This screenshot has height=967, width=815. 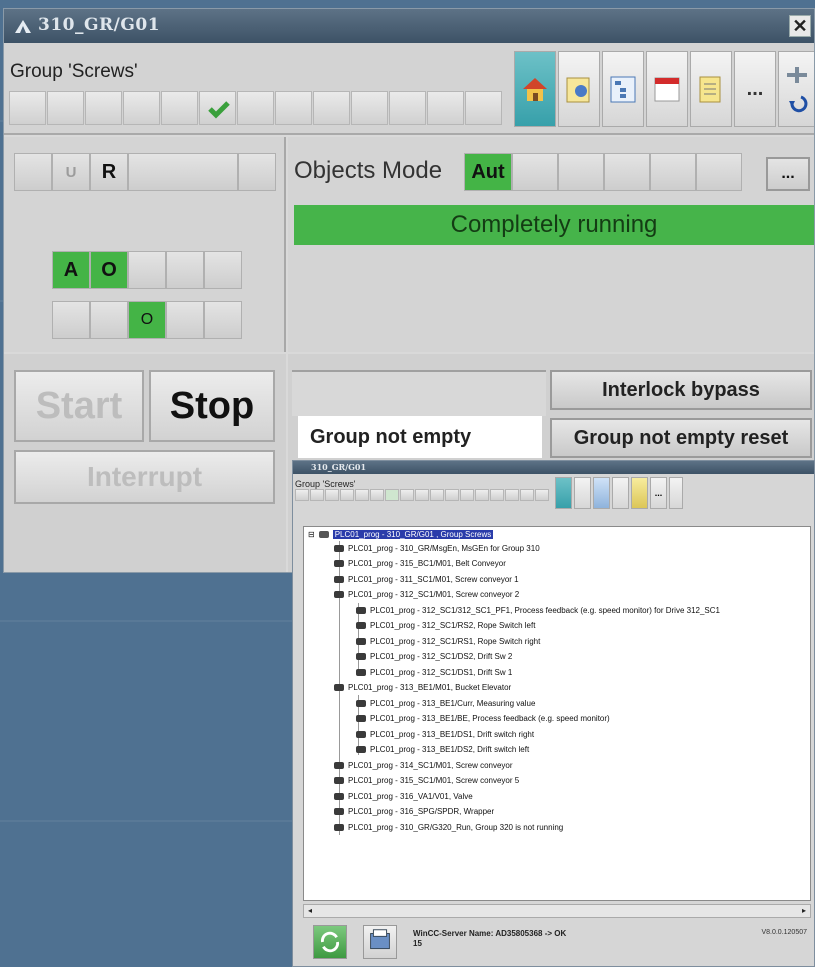 What do you see at coordinates (144, 477) in the screenshot?
I see `interrupt-button: Interrupt` at bounding box center [144, 477].